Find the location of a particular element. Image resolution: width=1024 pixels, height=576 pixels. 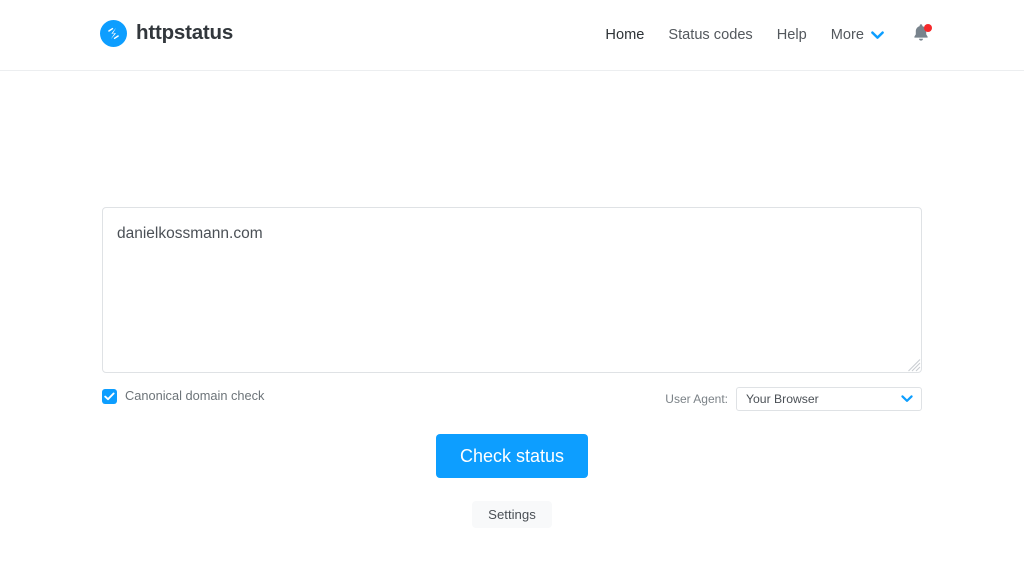

notifications-button is located at coordinates (921, 35).